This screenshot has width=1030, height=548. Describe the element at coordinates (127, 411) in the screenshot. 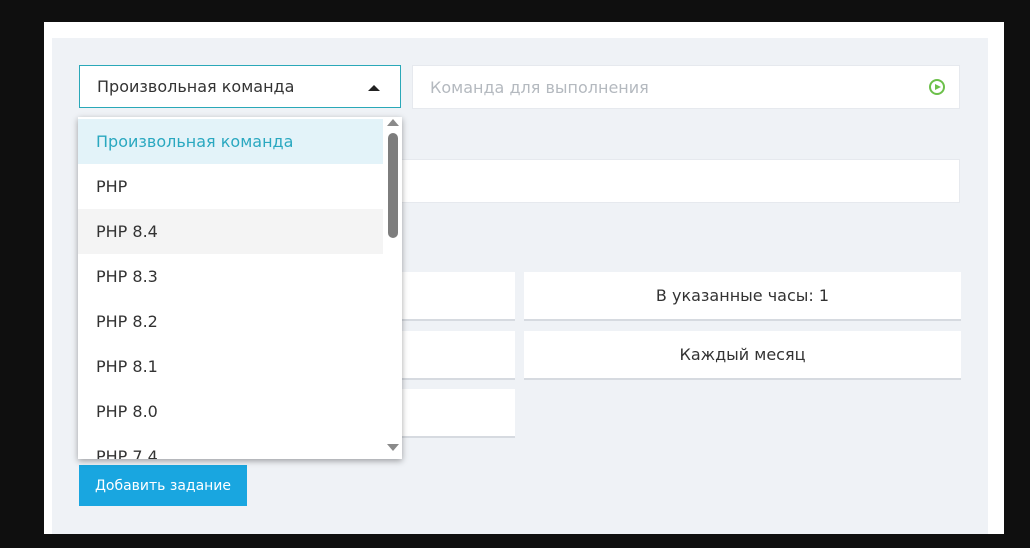

I see `dropdown-option-label: PHP 8.0` at that location.